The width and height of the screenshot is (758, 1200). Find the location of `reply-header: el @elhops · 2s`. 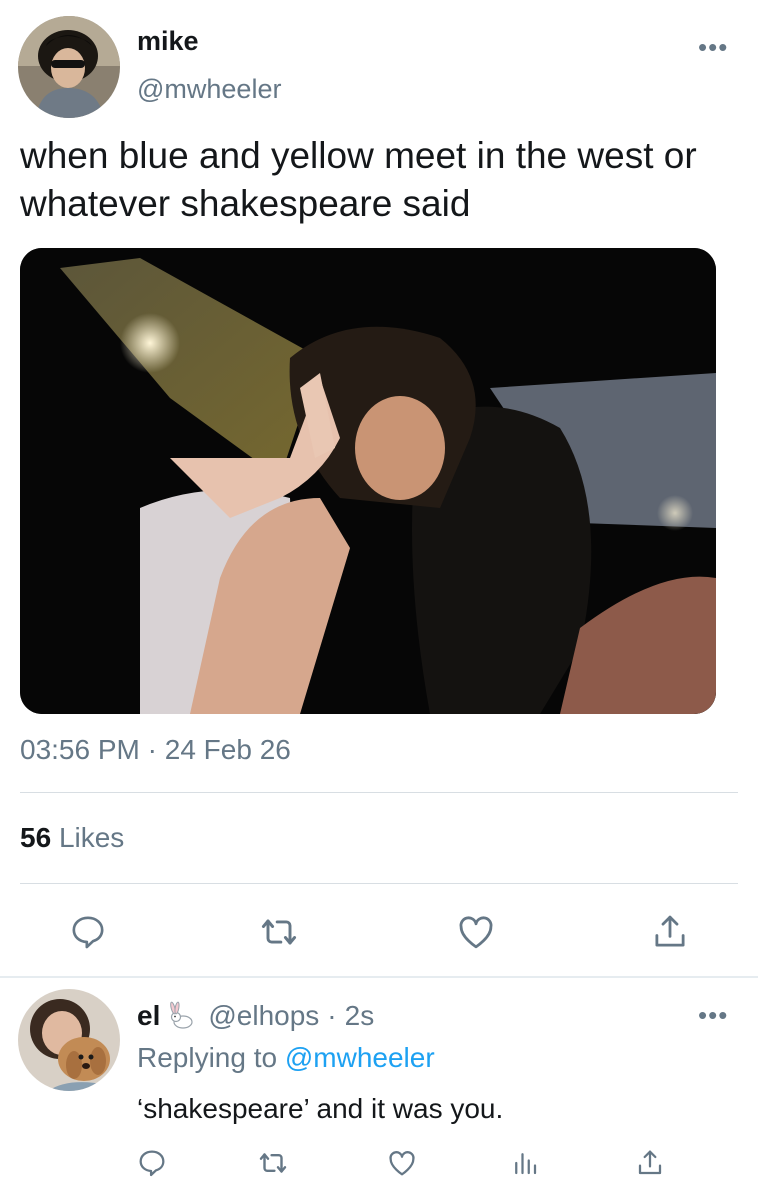

reply-header: el @elhops · 2s is located at coordinates (255, 1016).